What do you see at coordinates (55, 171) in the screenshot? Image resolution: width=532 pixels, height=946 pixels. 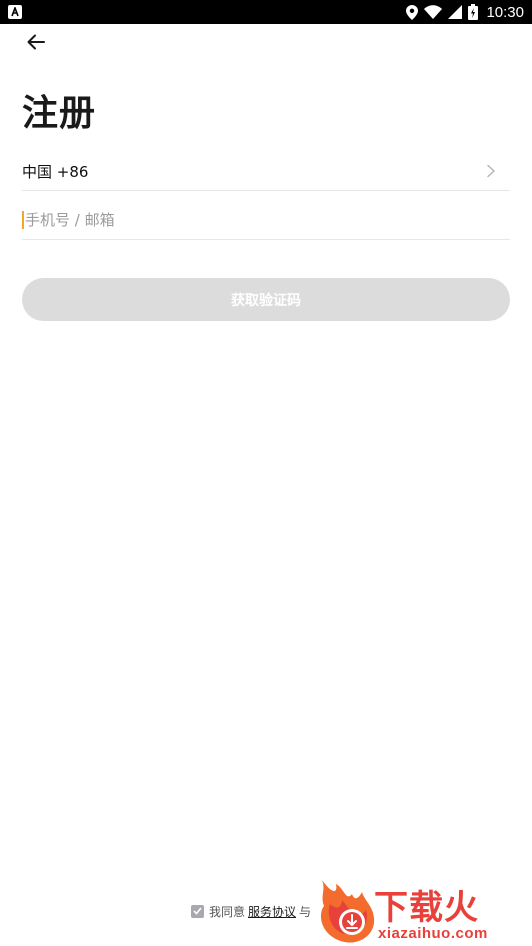 I see `country-code-label: 中国 +86` at bounding box center [55, 171].